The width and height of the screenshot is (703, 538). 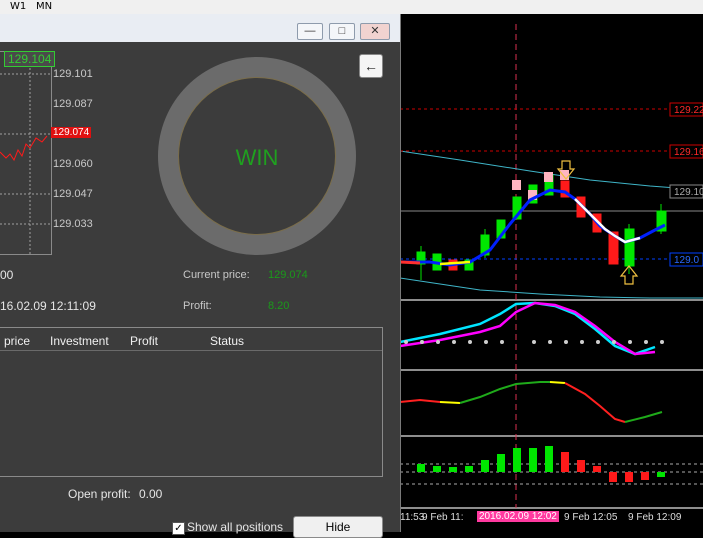 I want to click on datetime-fragment: 16.02.09 12:11:09, so click(x=48, y=306).